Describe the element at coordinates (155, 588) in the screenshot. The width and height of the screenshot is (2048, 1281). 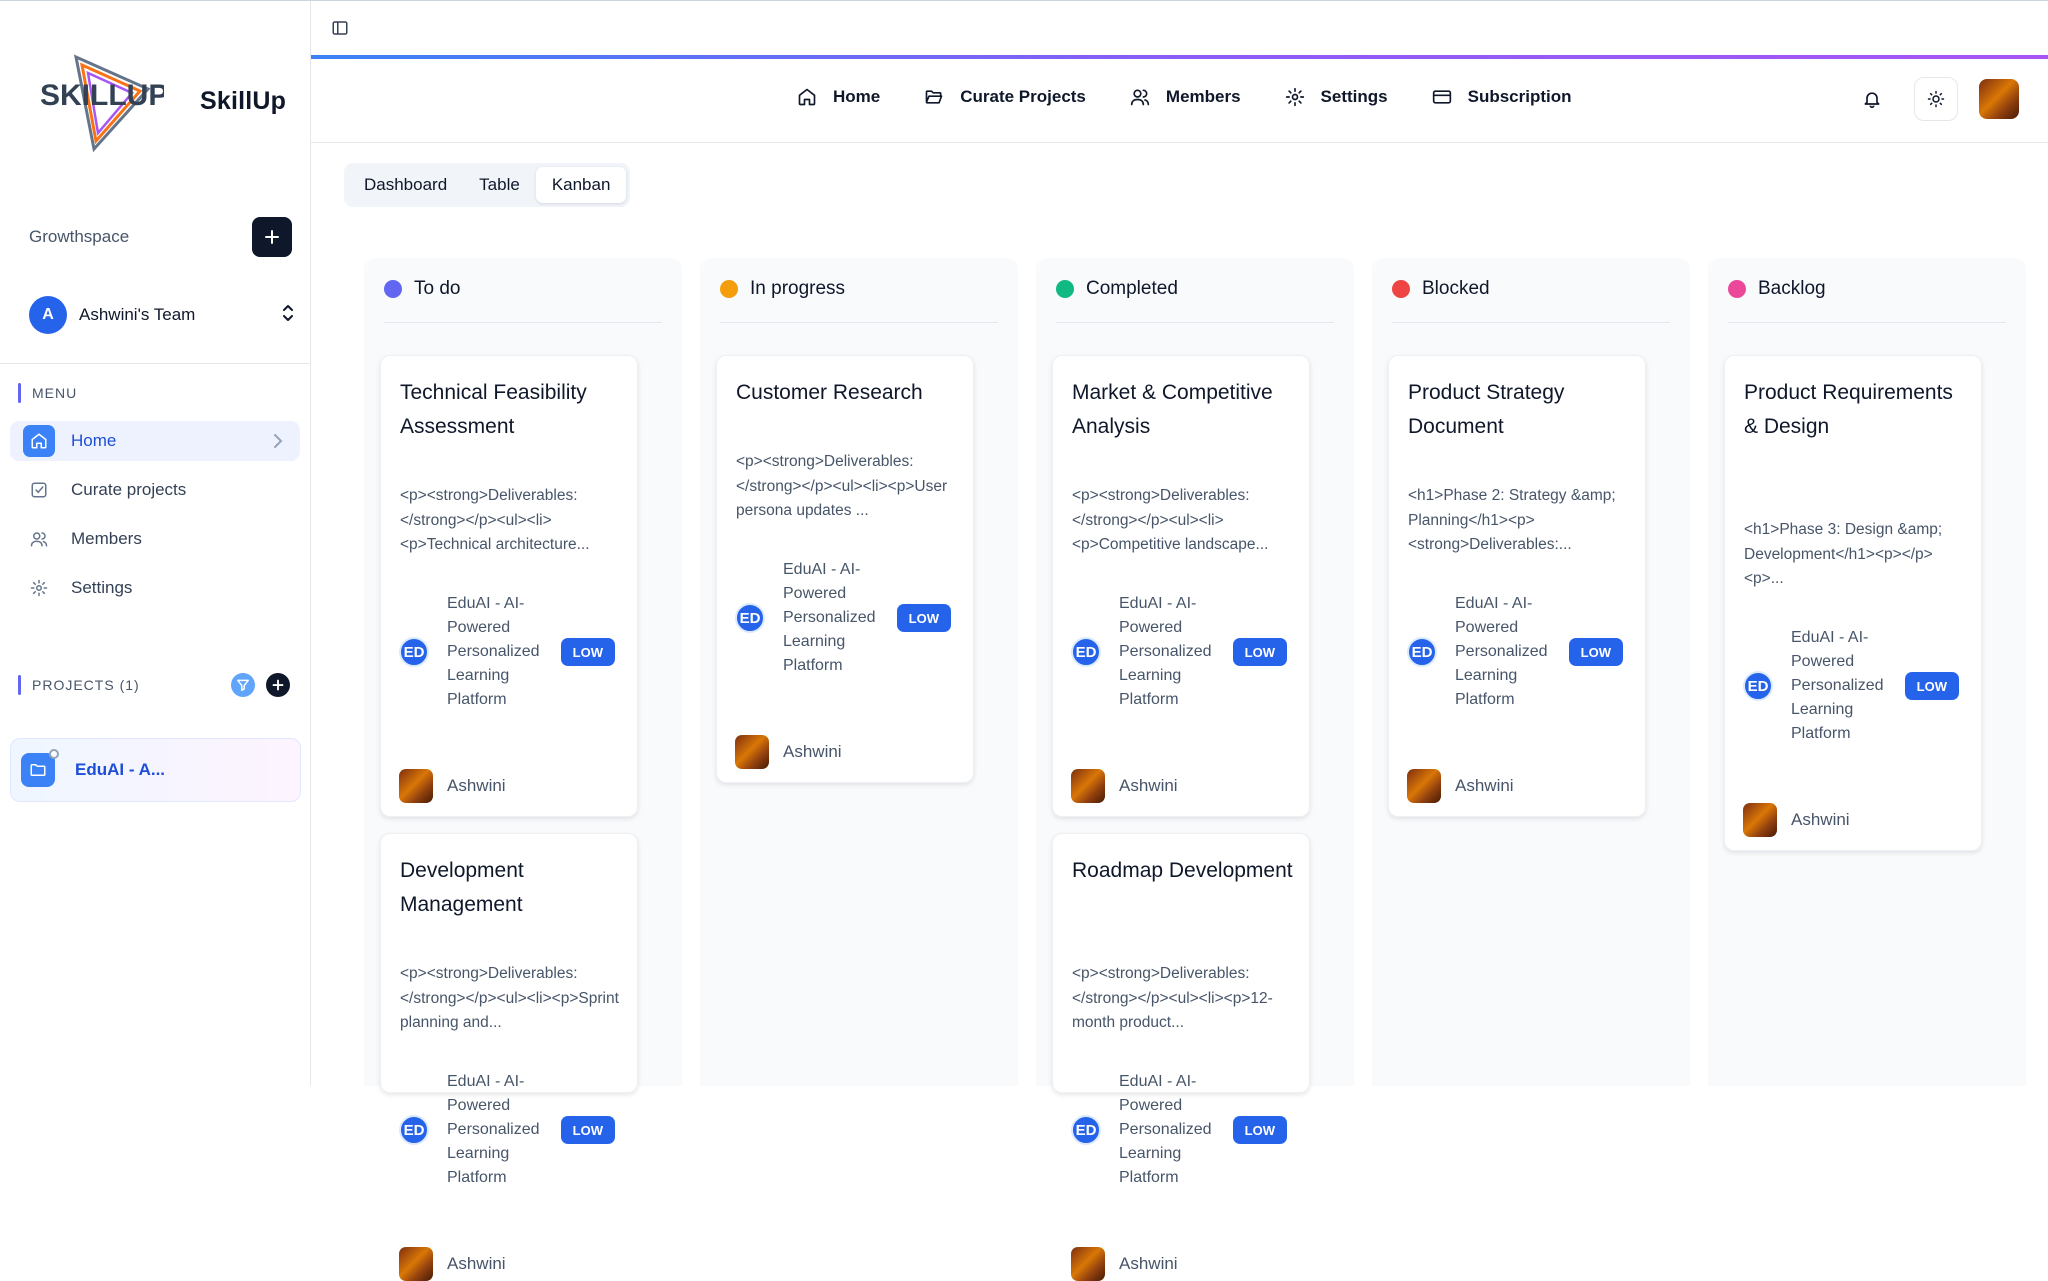
I see `sidebar-item-settings: Settings` at that location.